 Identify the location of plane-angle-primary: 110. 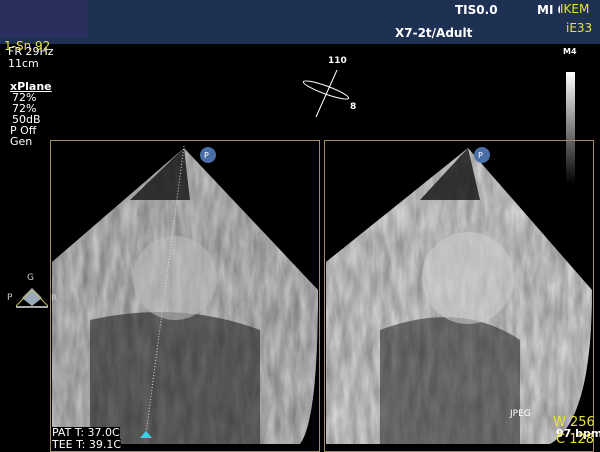
(337, 61).